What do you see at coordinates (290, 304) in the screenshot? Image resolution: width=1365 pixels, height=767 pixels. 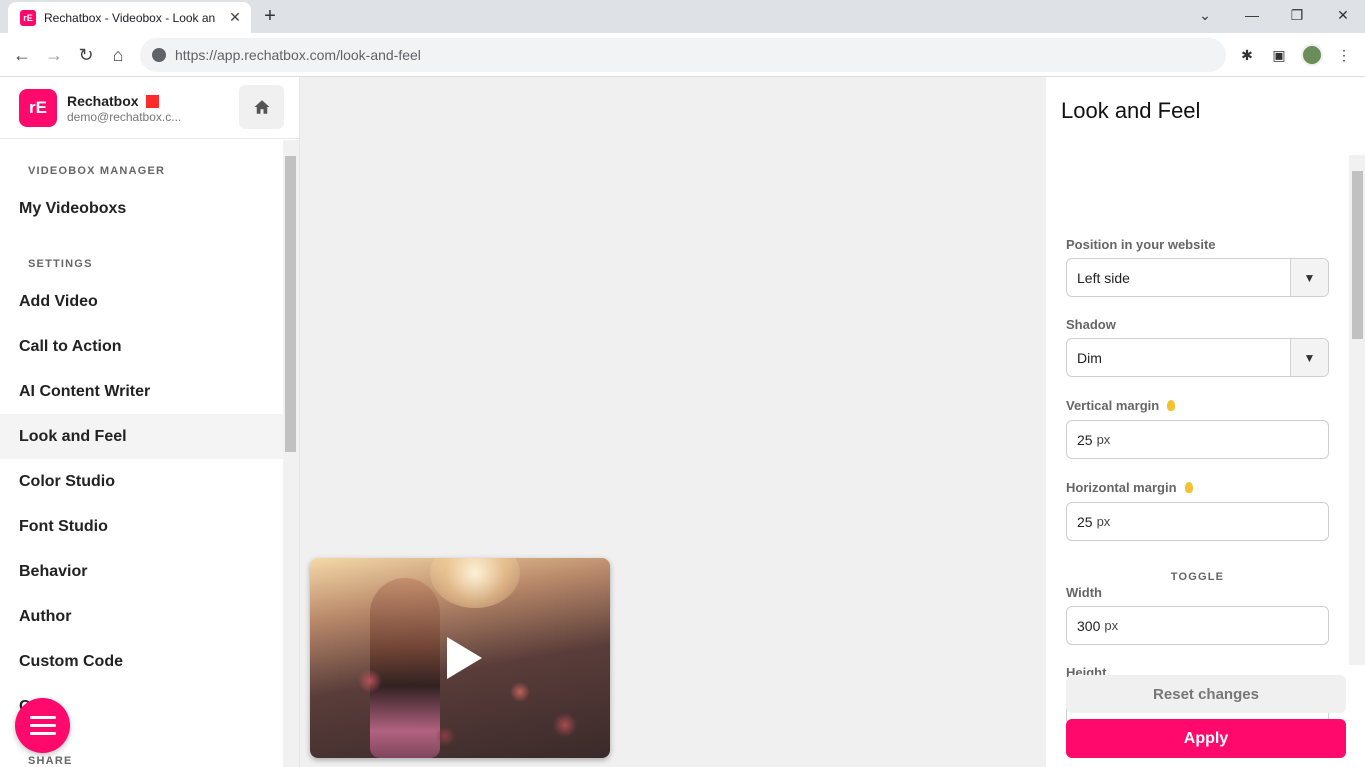 I see `sidebar-scrollbar-thumb` at bounding box center [290, 304].